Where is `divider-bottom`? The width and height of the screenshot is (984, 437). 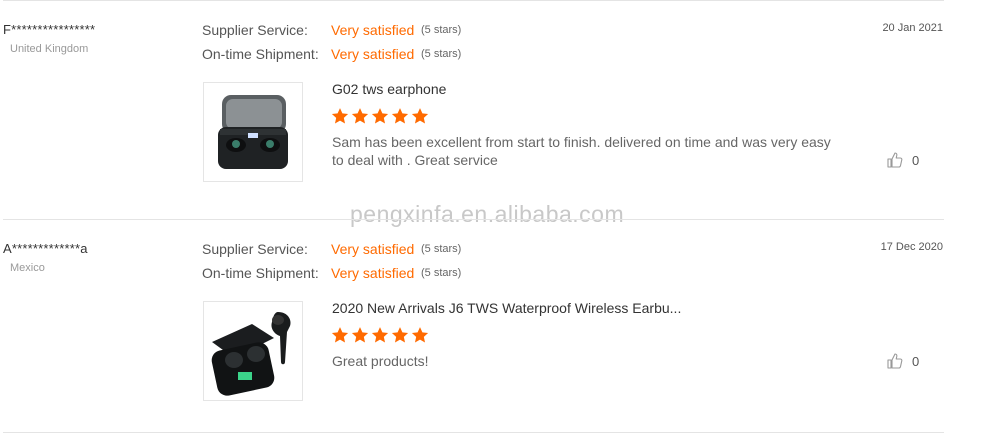
divider-bottom is located at coordinates (473, 432).